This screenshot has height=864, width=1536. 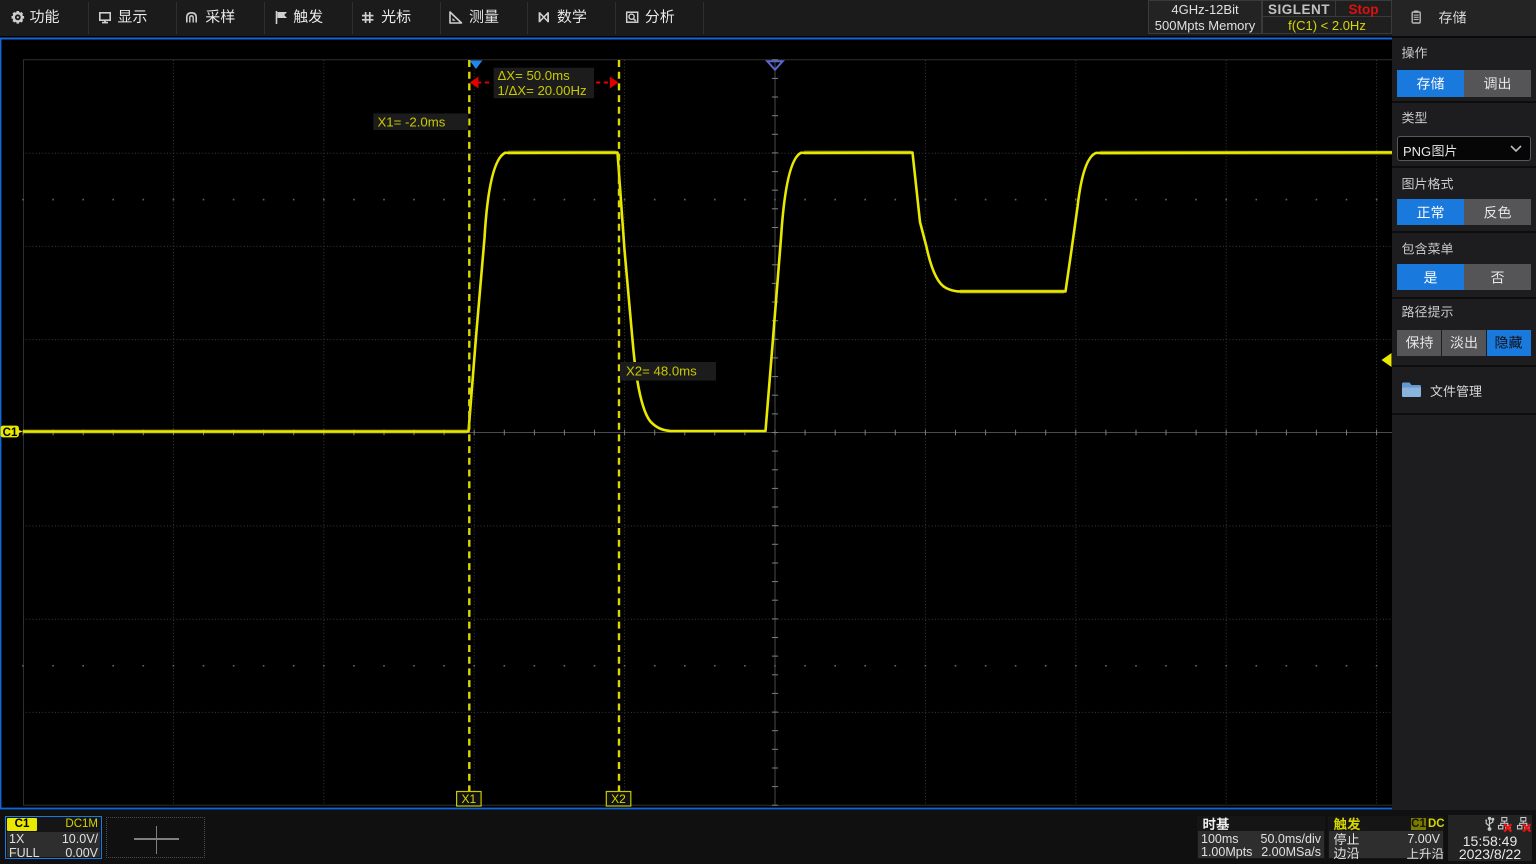 I want to click on svg-text: ΔX= 50.0ms, so click(x=534, y=75).